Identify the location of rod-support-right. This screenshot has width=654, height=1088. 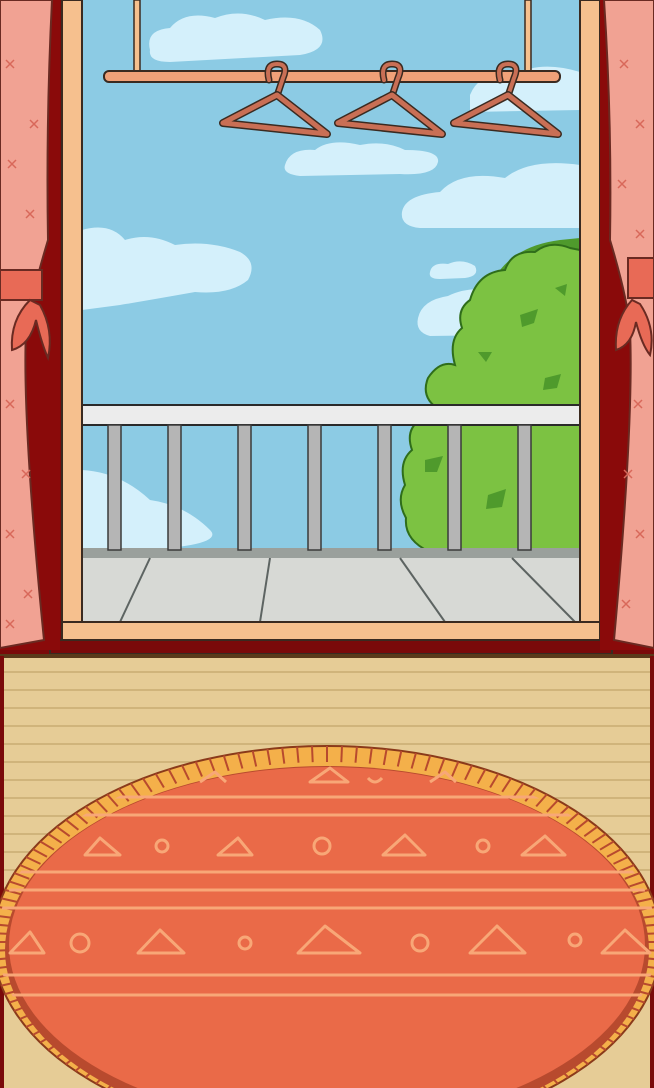
(528, 37).